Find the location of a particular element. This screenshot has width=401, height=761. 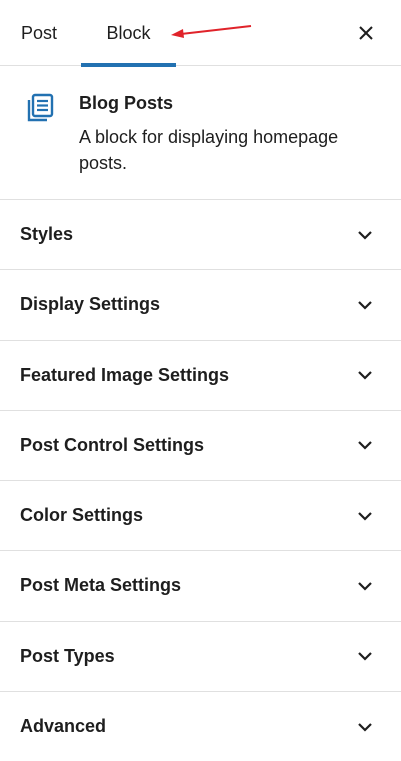

section-featured-image-settings: Featured Image Settings is located at coordinates (200, 376).